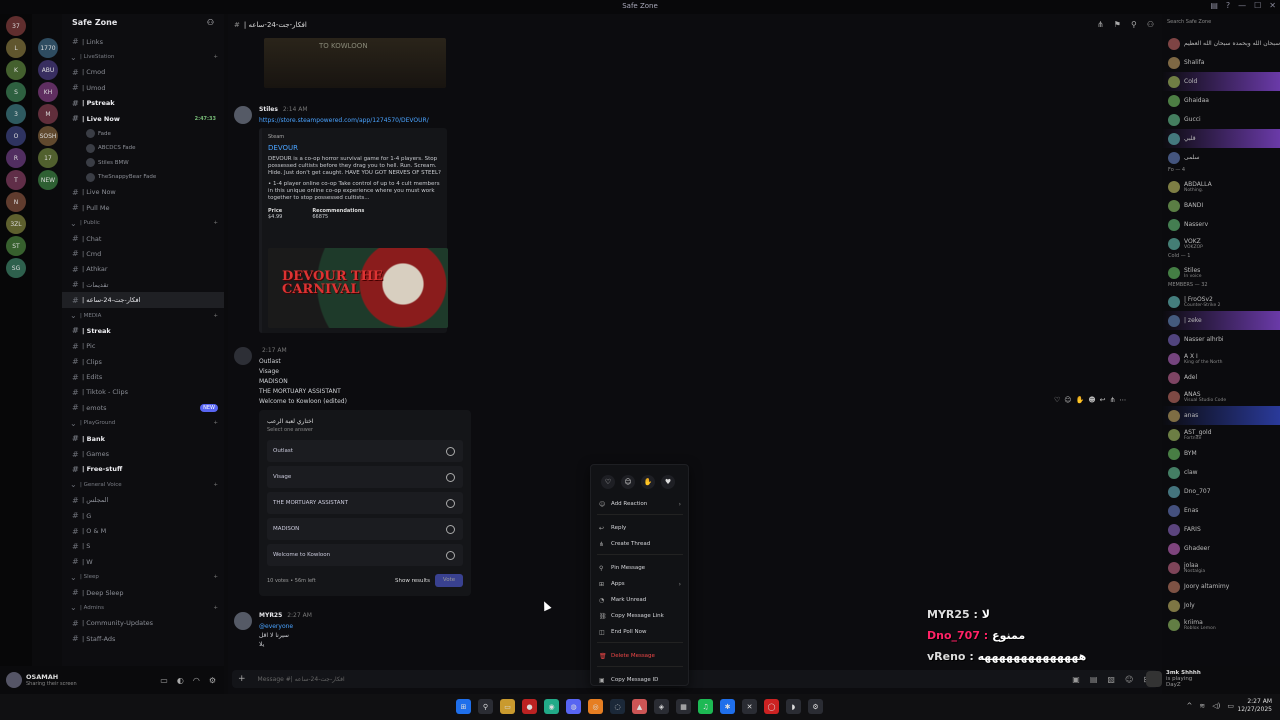 This screenshot has height=720, width=1280. I want to click on member-item: FARIS, so click(1221, 529).